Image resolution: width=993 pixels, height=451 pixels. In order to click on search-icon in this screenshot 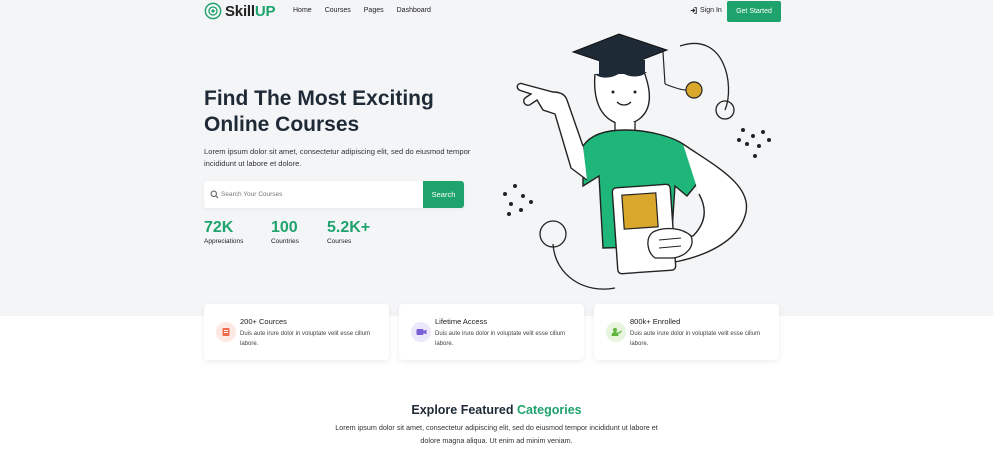, I will do `click(214, 194)`.